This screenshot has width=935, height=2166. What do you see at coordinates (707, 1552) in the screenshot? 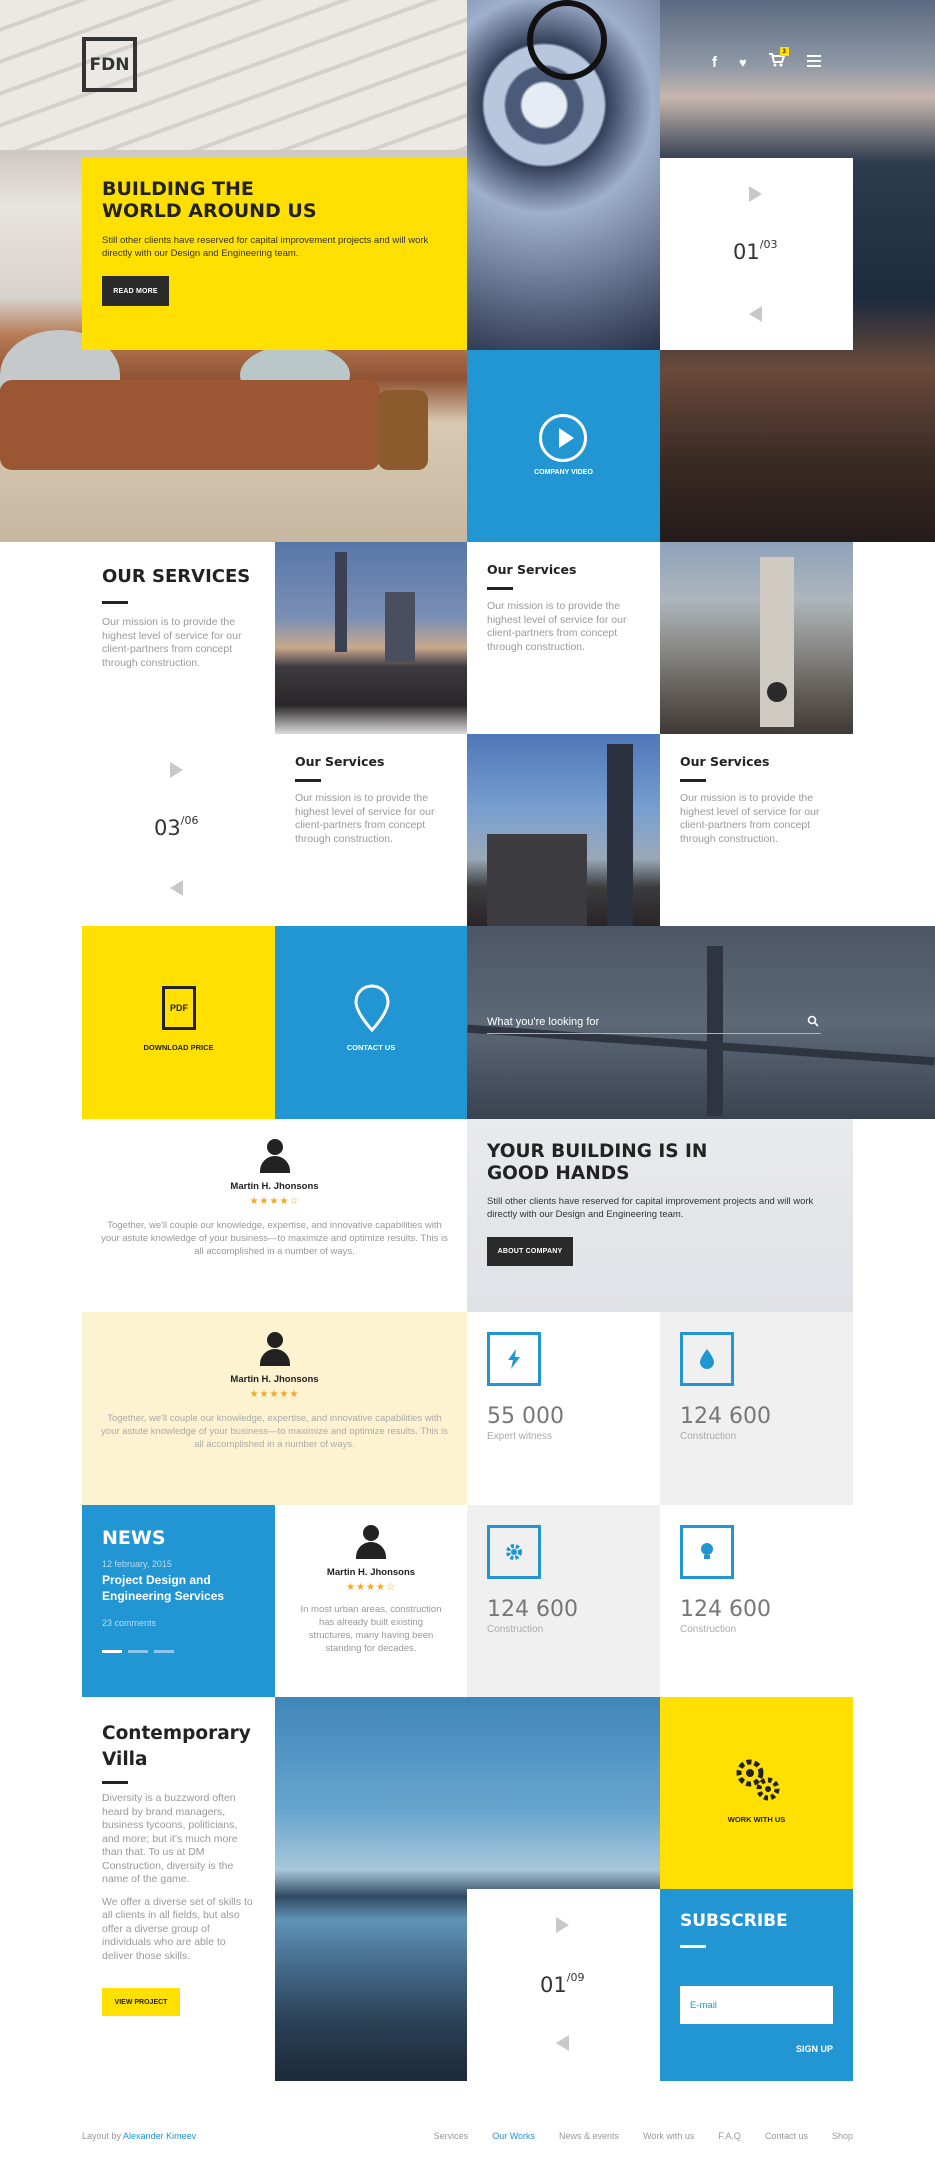
I see `bulb-icon` at bounding box center [707, 1552].